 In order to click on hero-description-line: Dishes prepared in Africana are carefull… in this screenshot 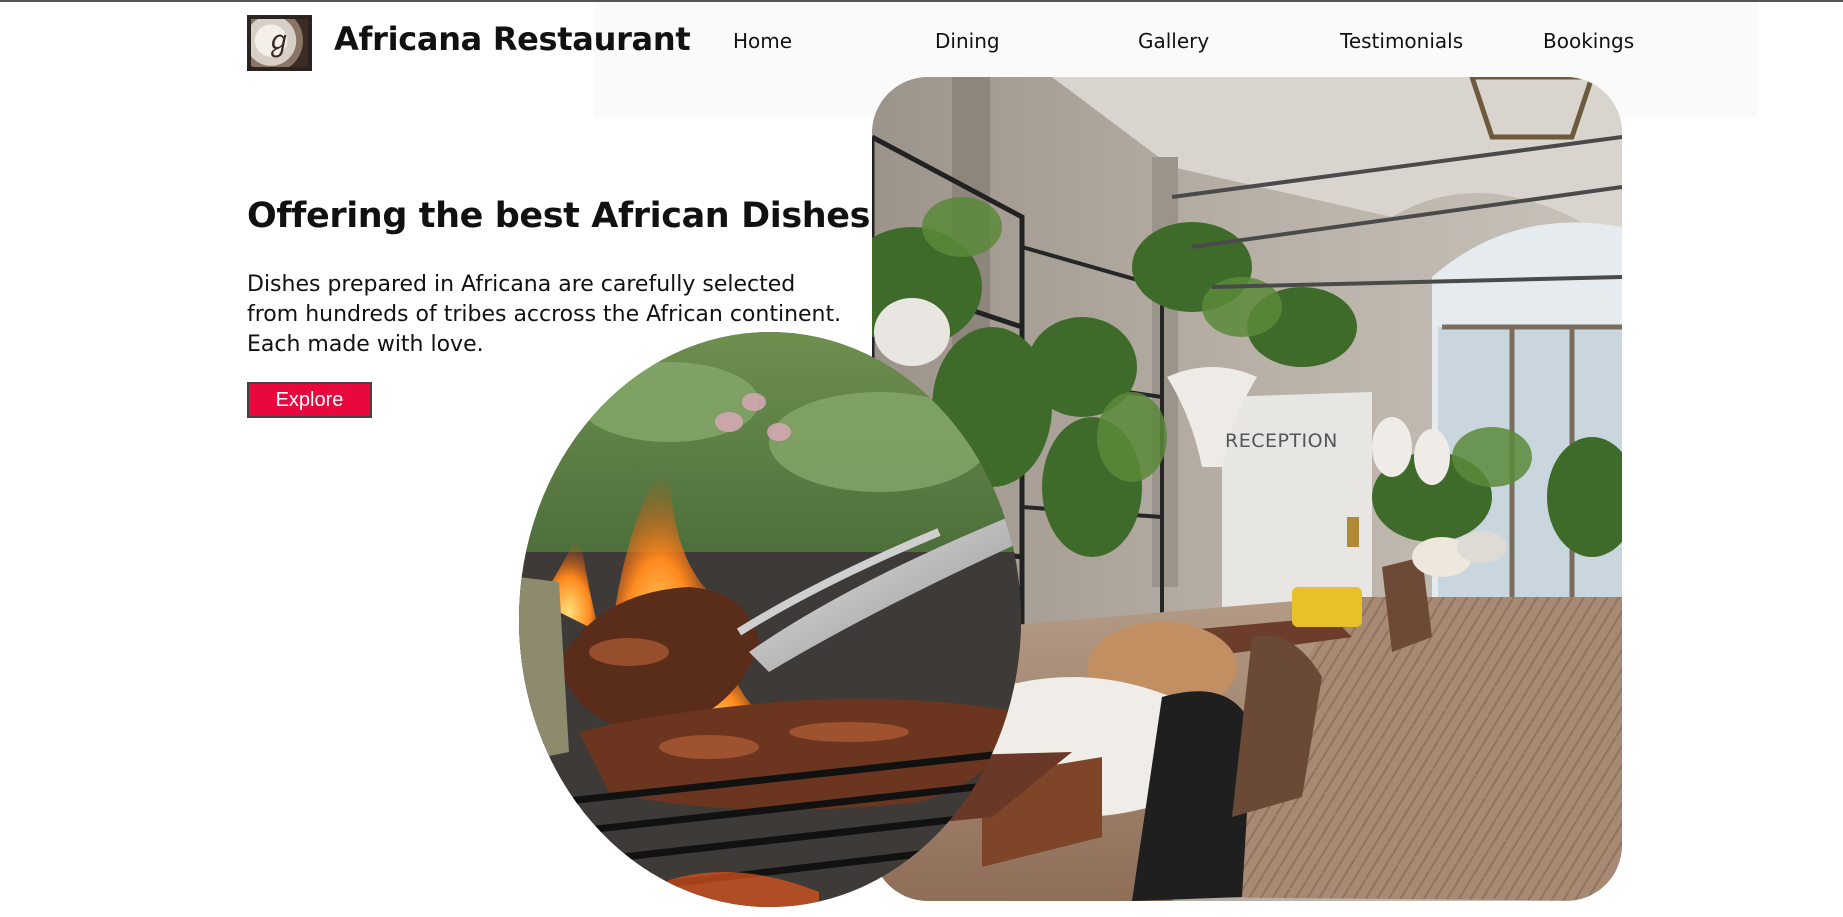, I will do `click(521, 284)`.